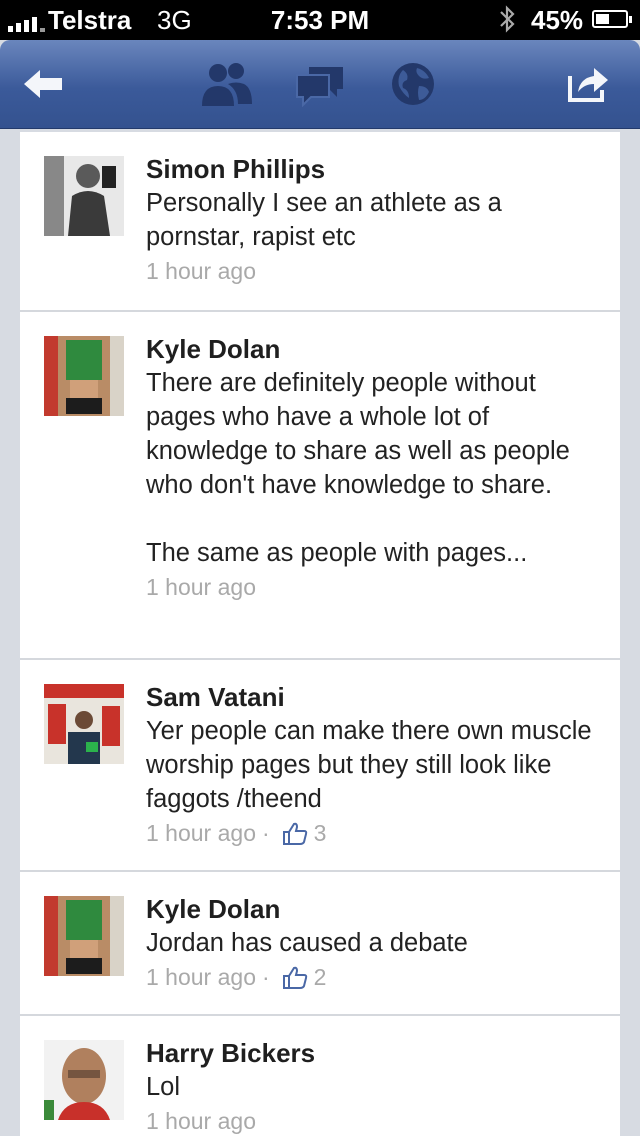 This screenshot has height=1136, width=640. Describe the element at coordinates (373, 1053) in the screenshot. I see `comment-author: Harry Bickers` at that location.